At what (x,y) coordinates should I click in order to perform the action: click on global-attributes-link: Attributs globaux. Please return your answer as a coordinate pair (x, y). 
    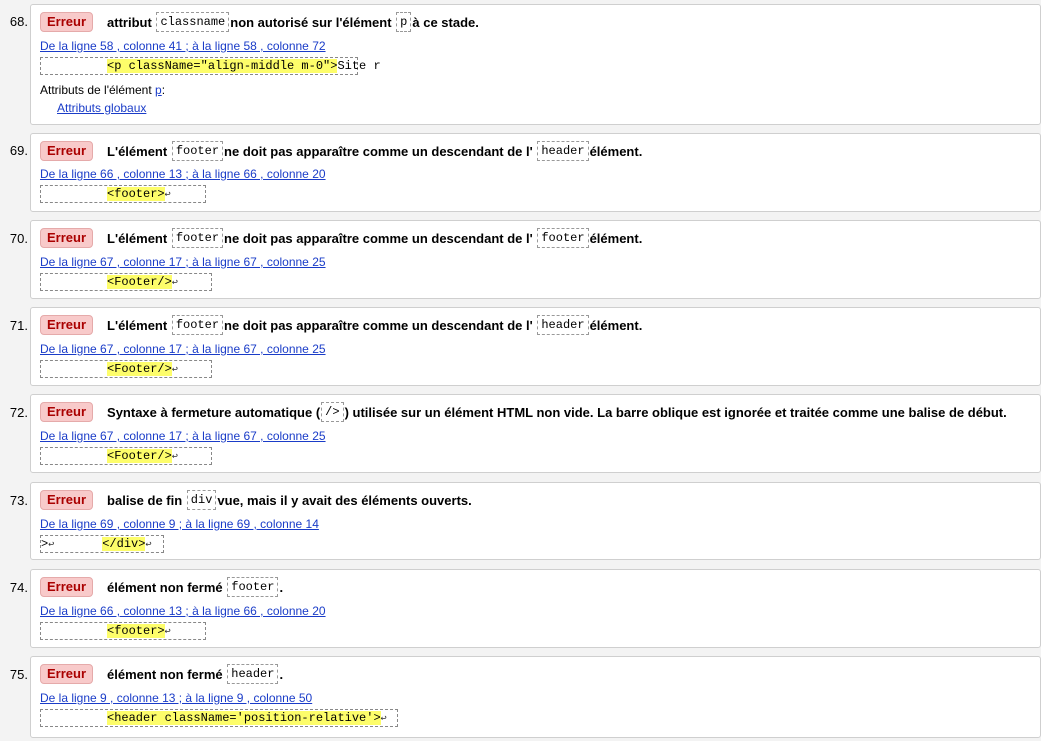
    Looking at the image, I should click on (101, 108).